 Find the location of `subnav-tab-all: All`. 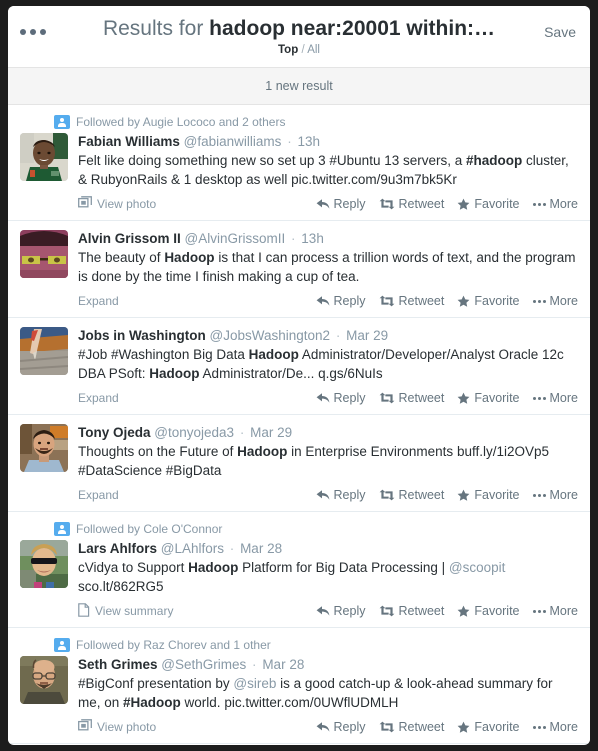

subnav-tab-all: All is located at coordinates (313, 50).